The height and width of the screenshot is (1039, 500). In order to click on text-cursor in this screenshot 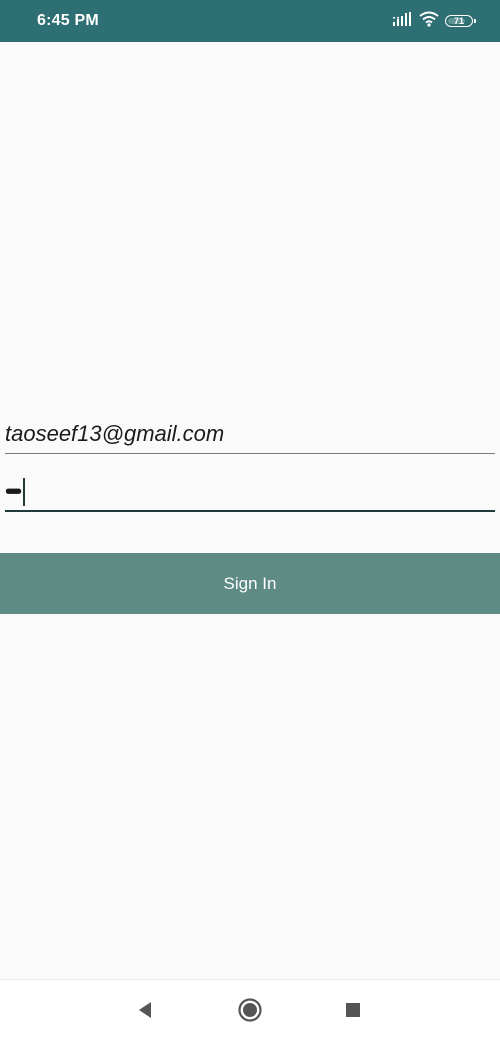, I will do `click(24, 492)`.